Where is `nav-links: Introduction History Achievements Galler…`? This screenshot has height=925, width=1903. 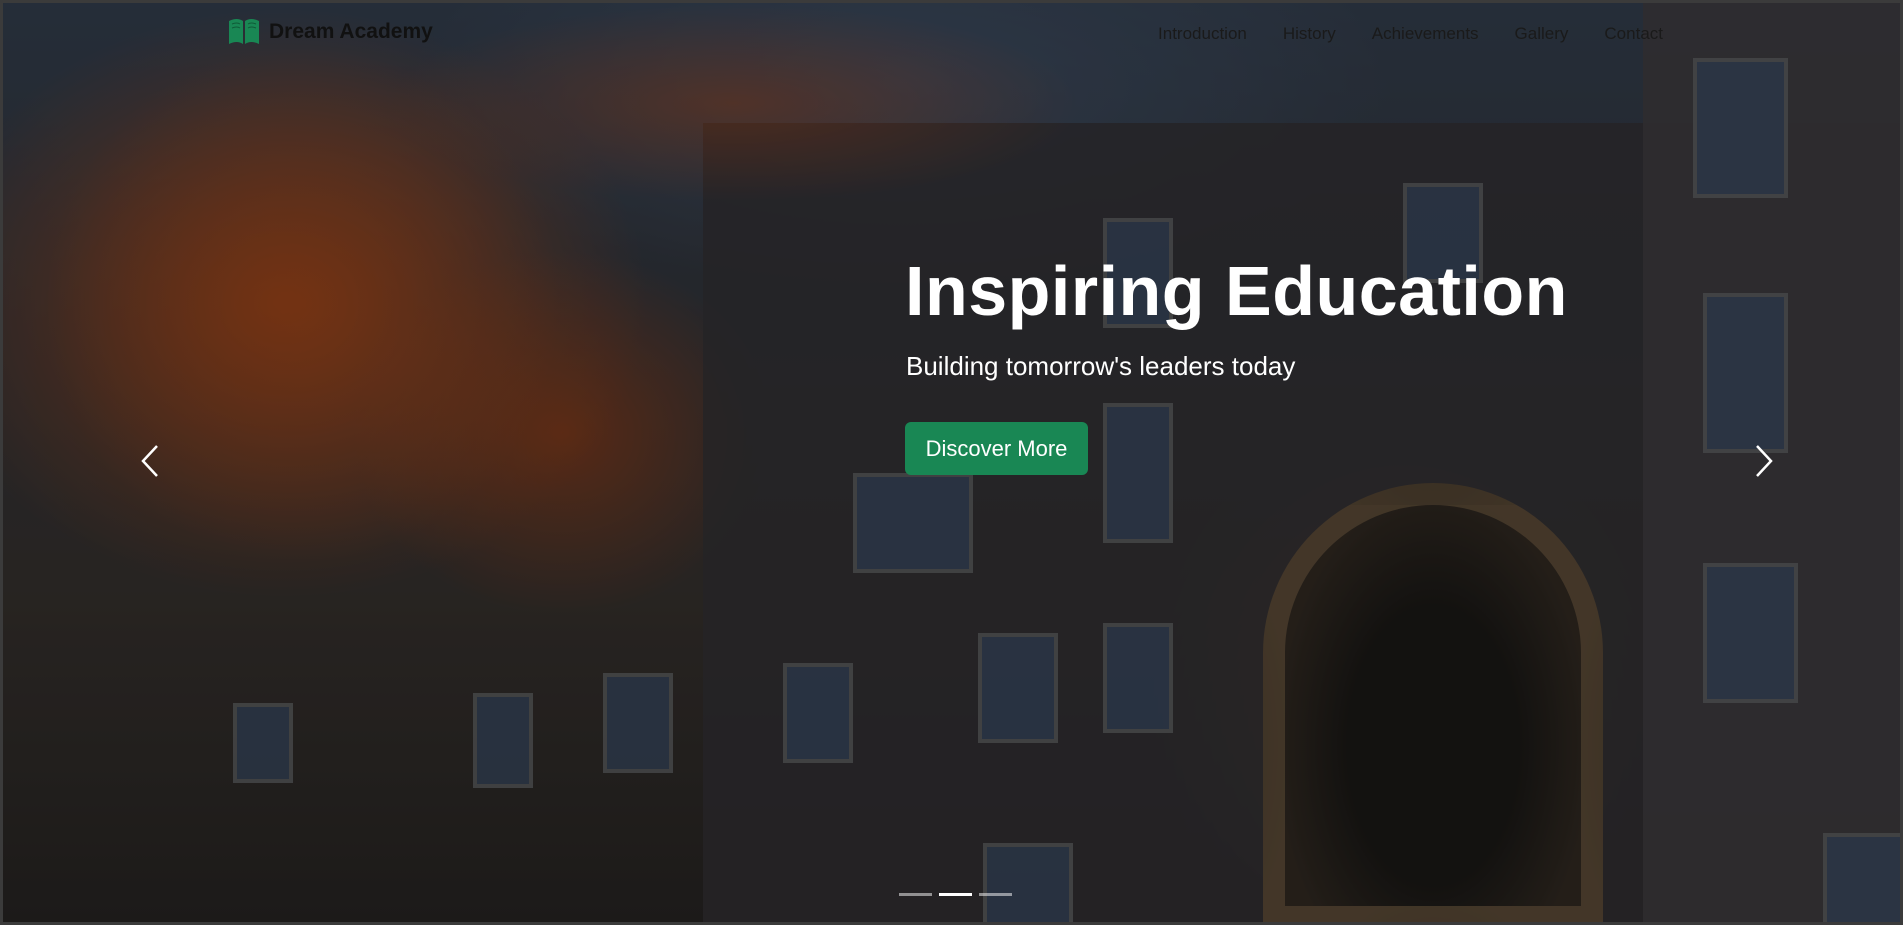 nav-links: Introduction History Achievements Galler… is located at coordinates (1410, 34).